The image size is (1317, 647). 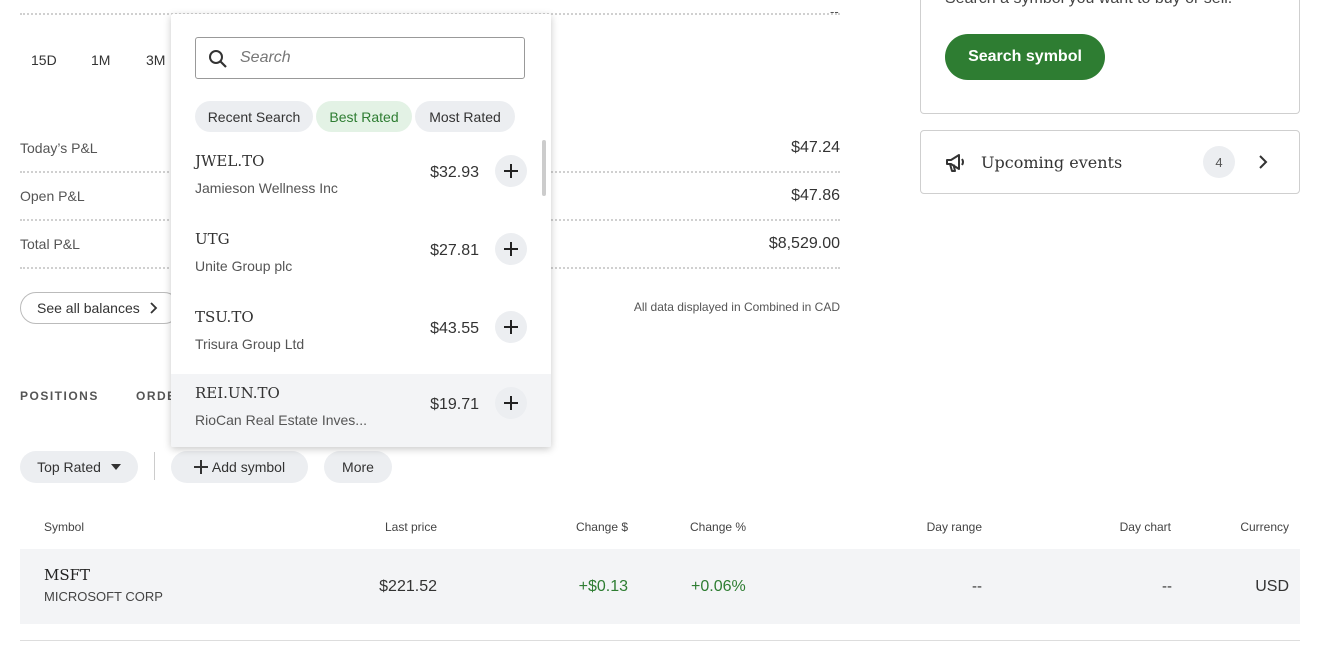 I want to click on search-input: Search, so click(x=360, y=58).